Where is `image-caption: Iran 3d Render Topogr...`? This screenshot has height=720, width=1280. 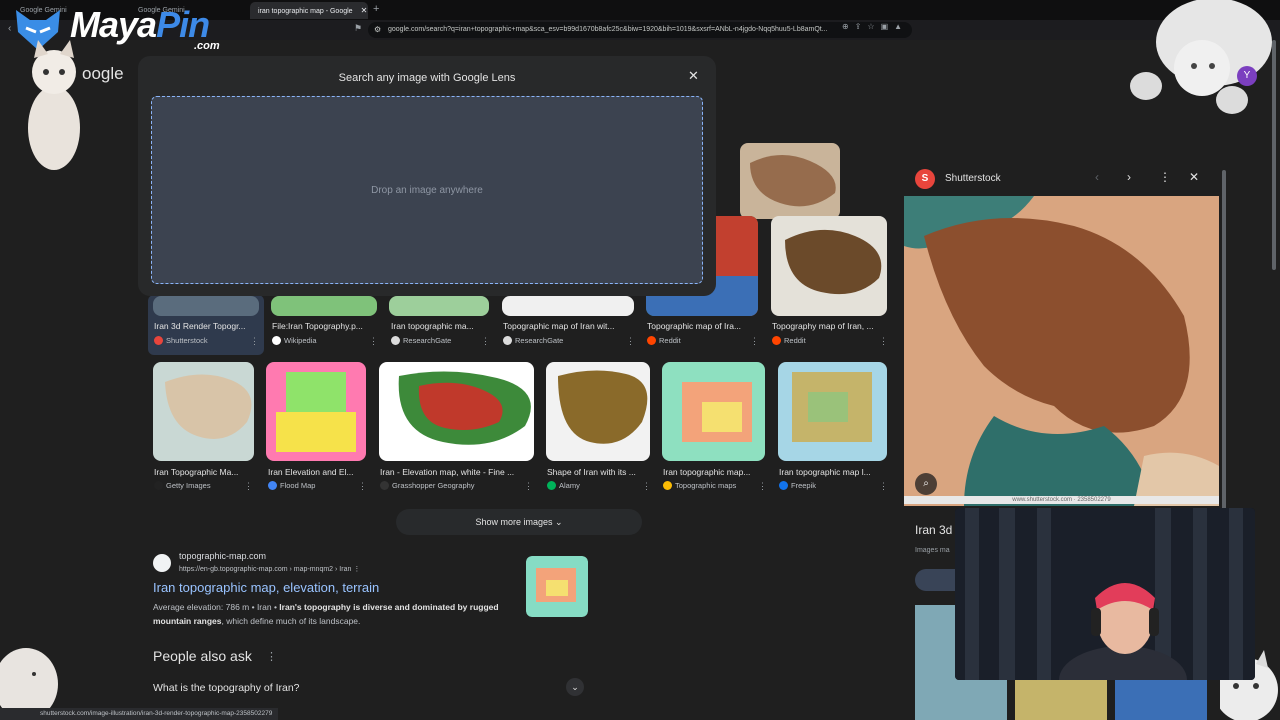 image-caption: Iran 3d Render Topogr... is located at coordinates (205, 326).